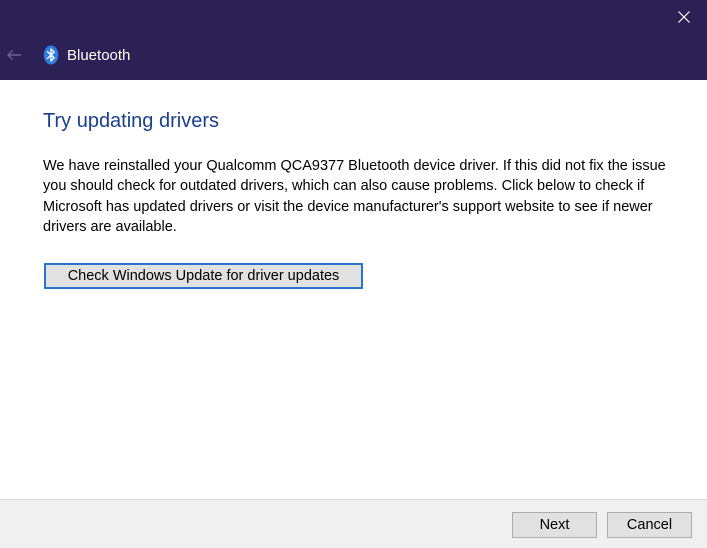 Image resolution: width=707 pixels, height=548 pixels. What do you see at coordinates (353, 523) in the screenshot?
I see `footer-bar: Next Cancel` at bounding box center [353, 523].